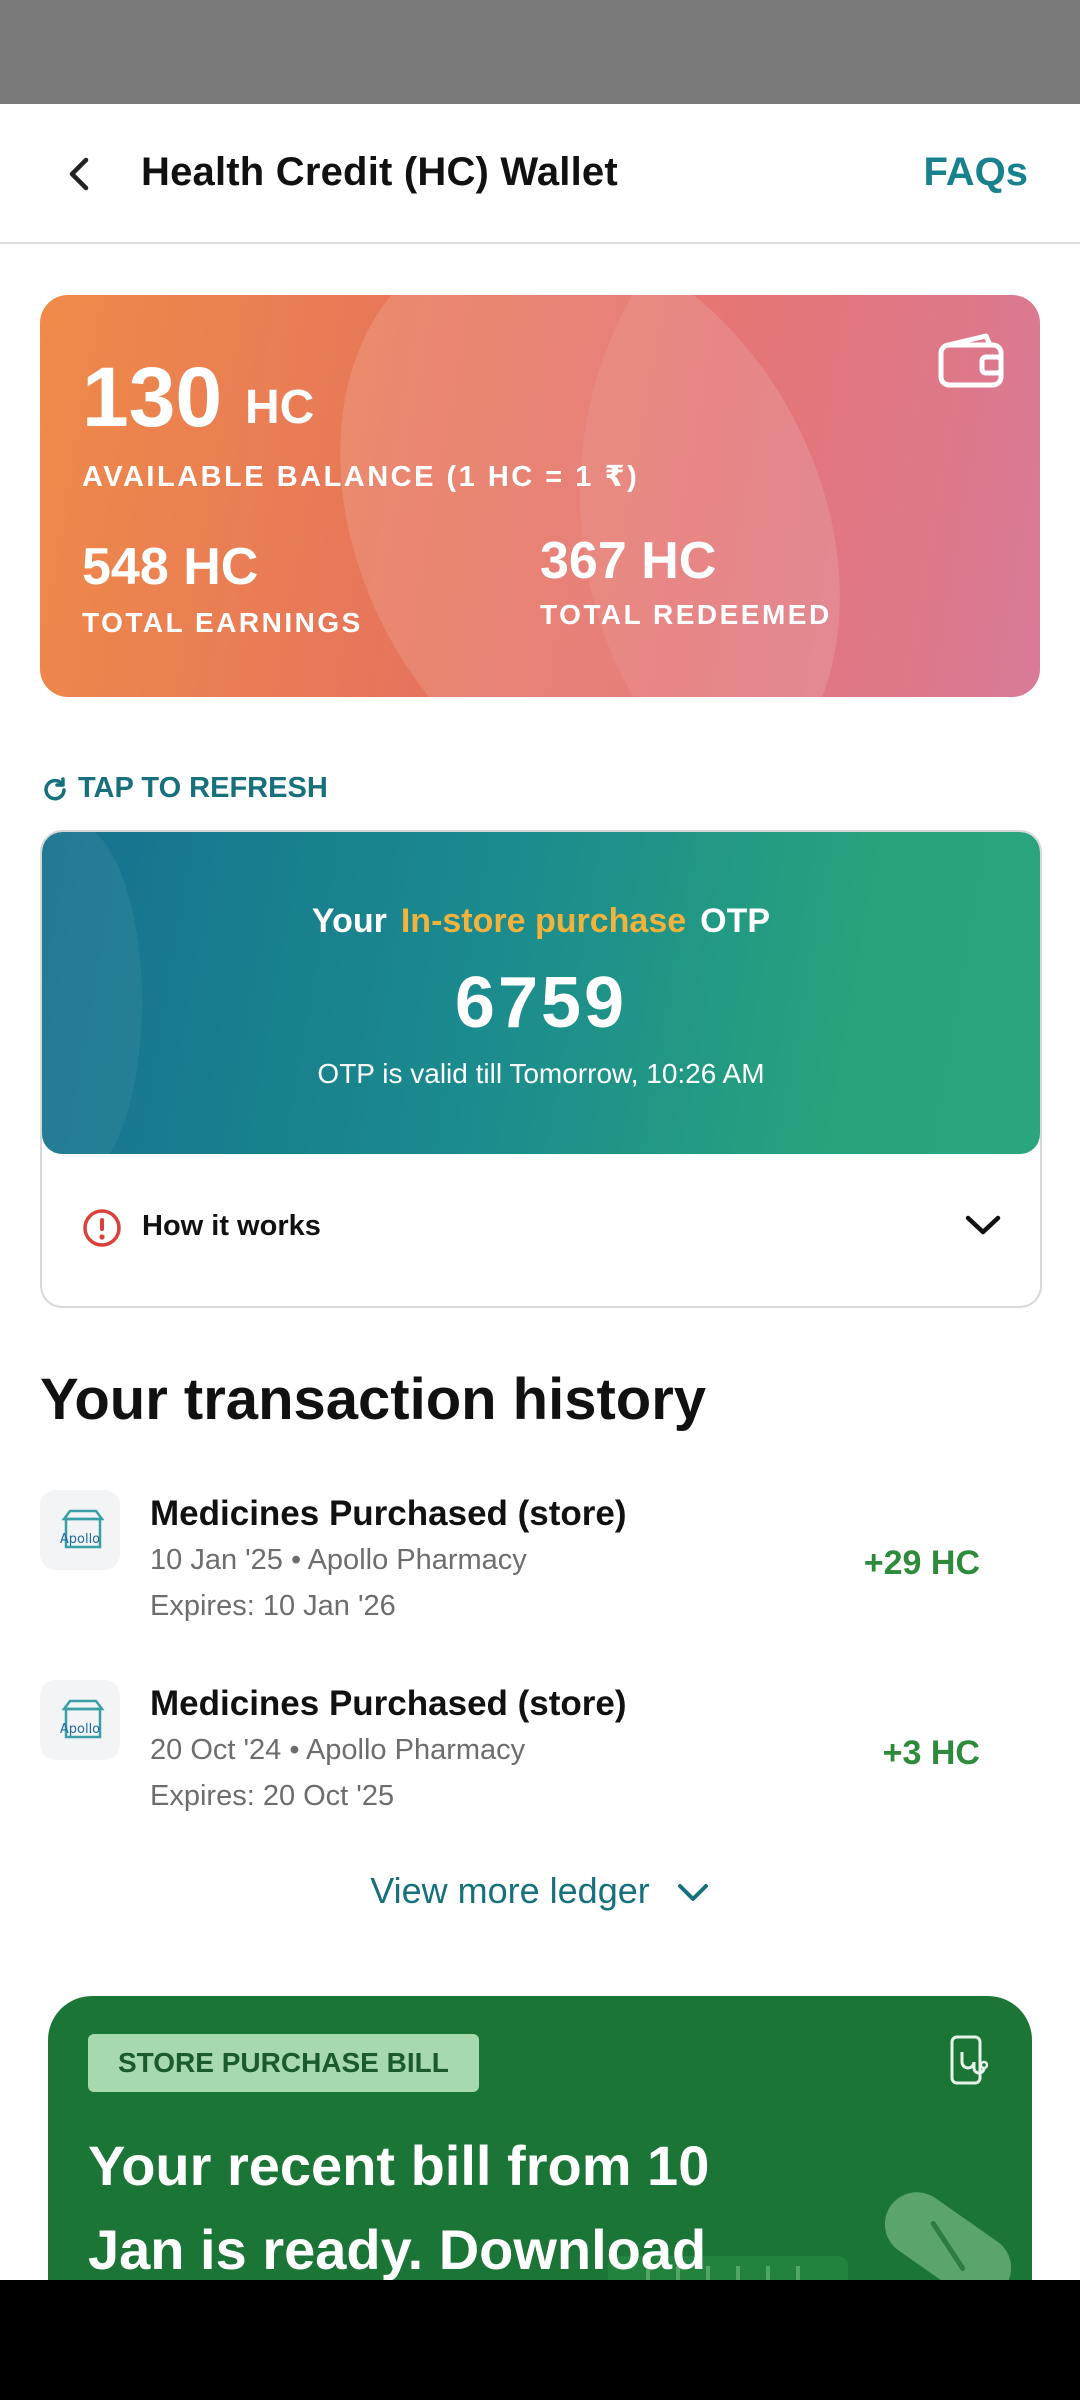  Describe the element at coordinates (338, 1750) in the screenshot. I see `transaction-meta: 20 Oct '24 • Apollo Pharmacy` at that location.